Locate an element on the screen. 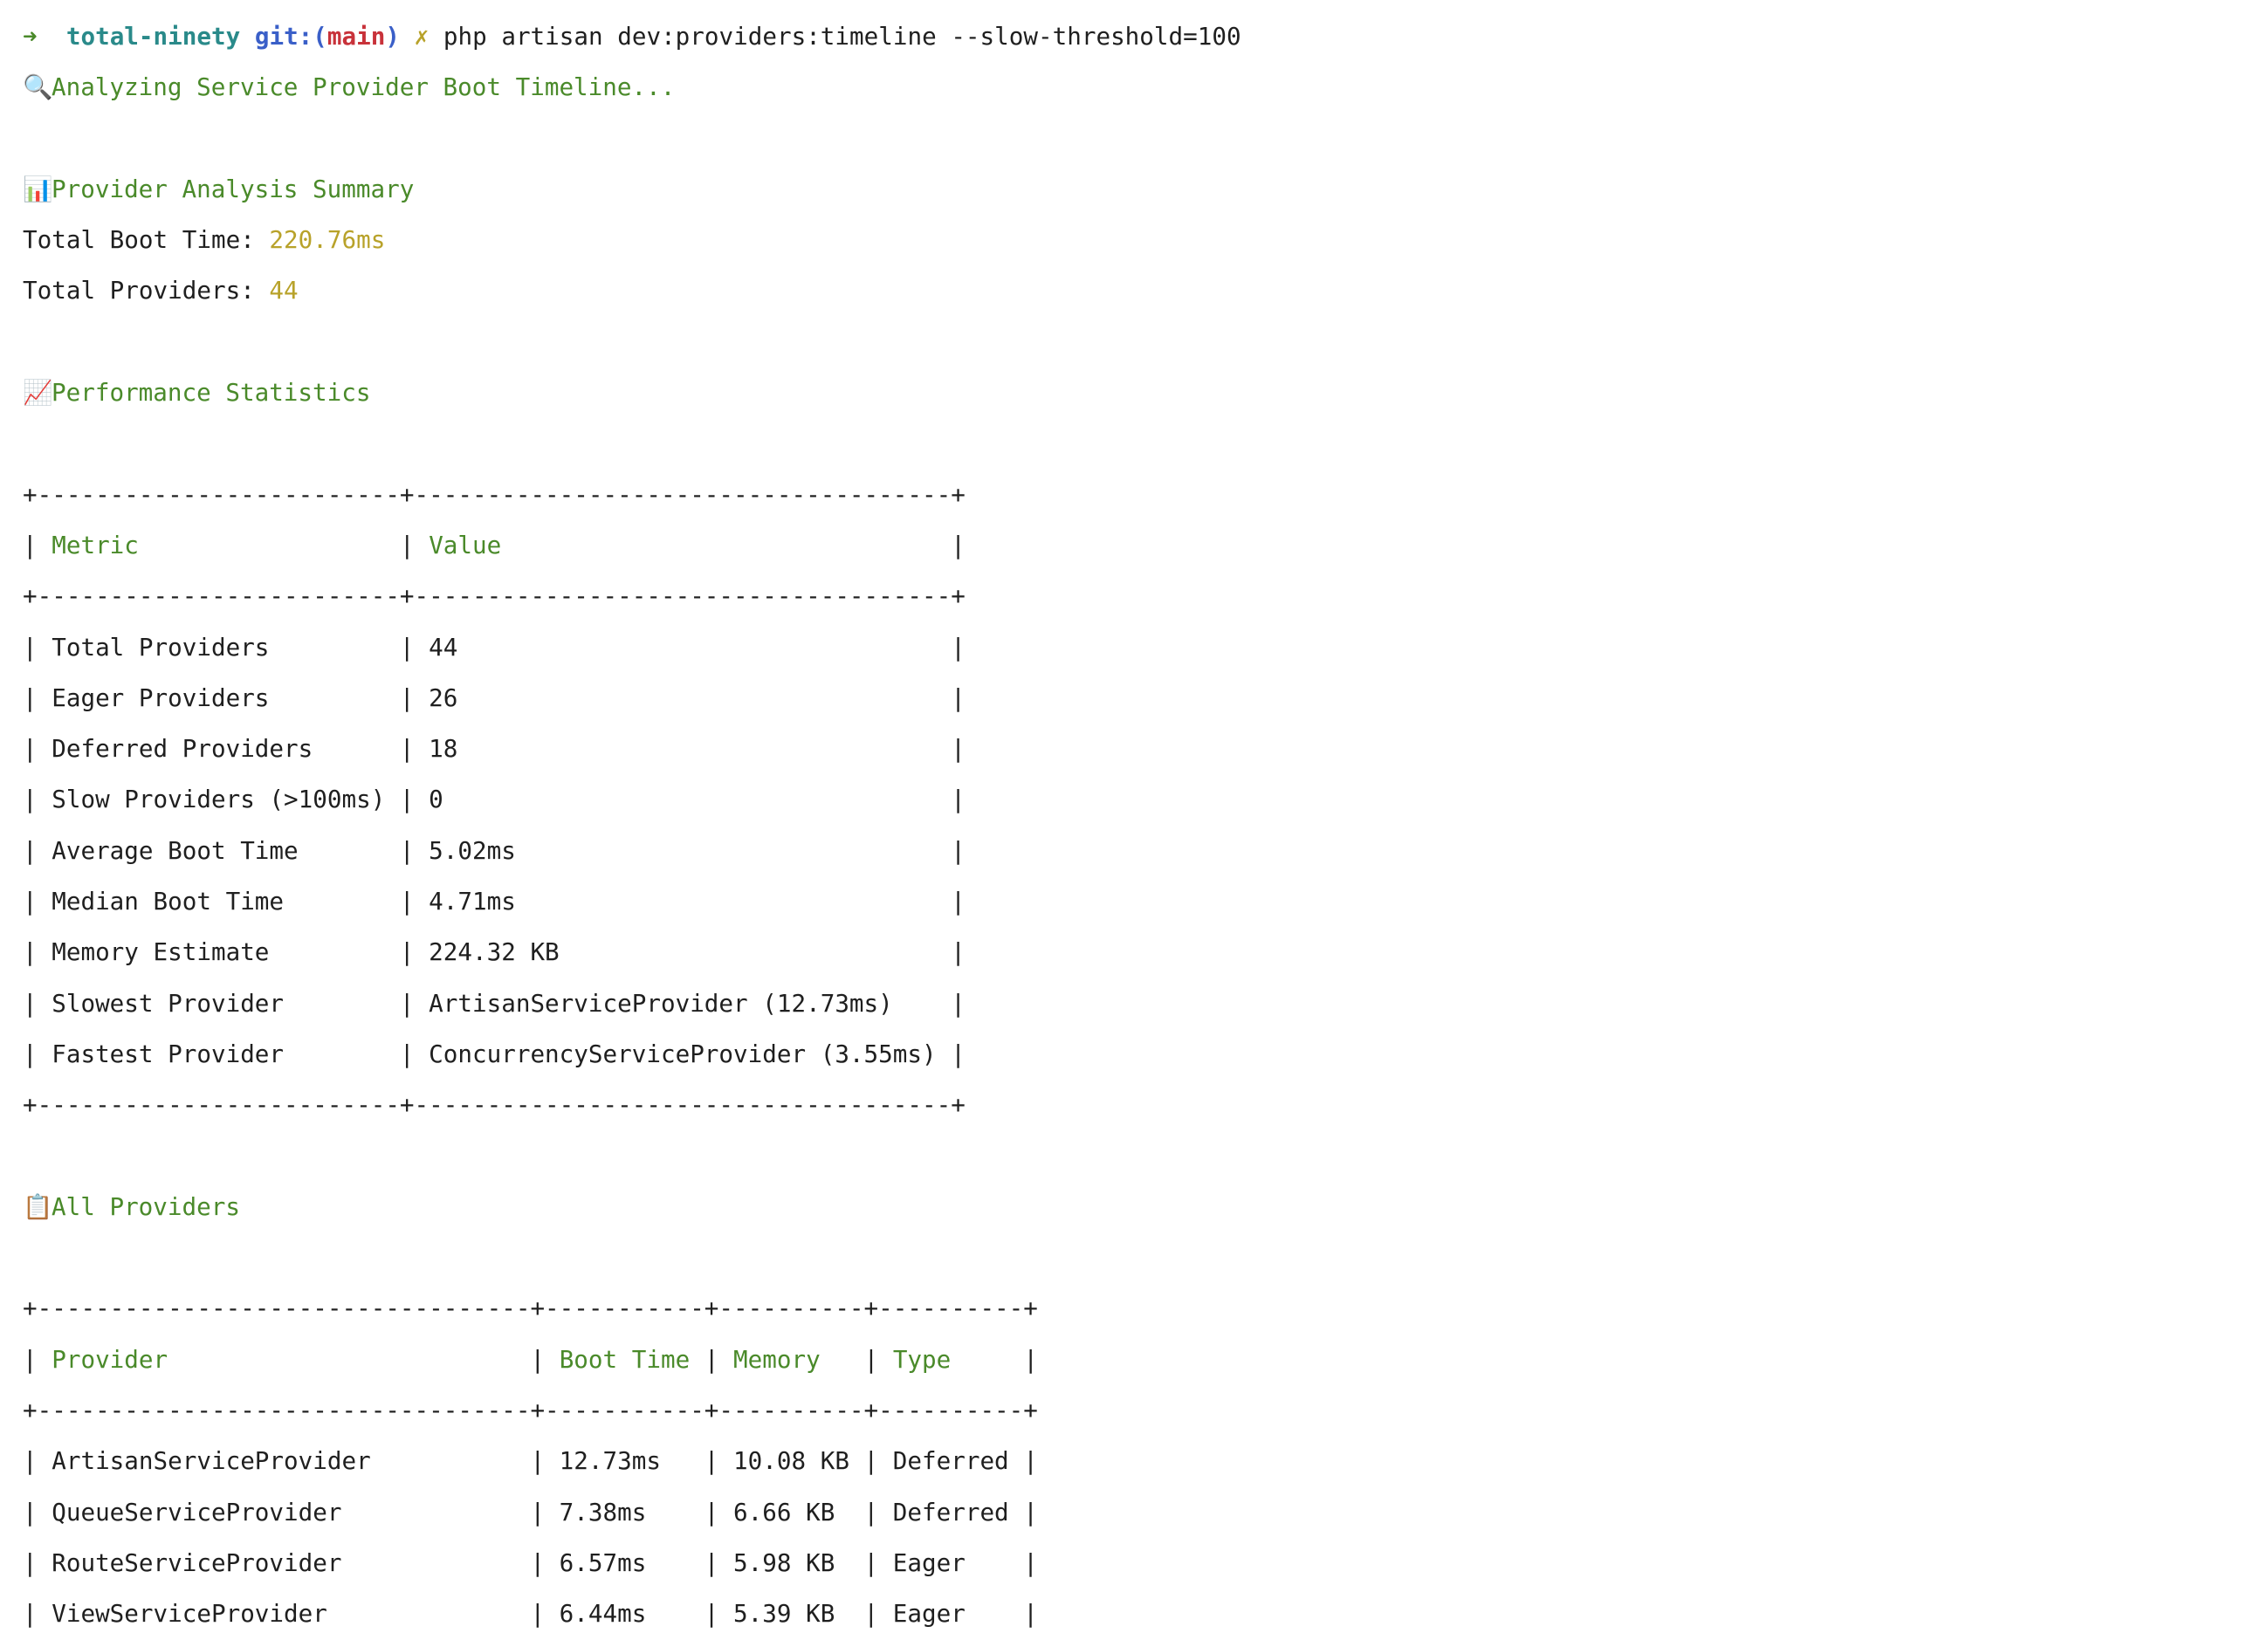 The height and width of the screenshot is (1640, 2268). total-boot-time-value: 220.76ms is located at coordinates (327, 240).